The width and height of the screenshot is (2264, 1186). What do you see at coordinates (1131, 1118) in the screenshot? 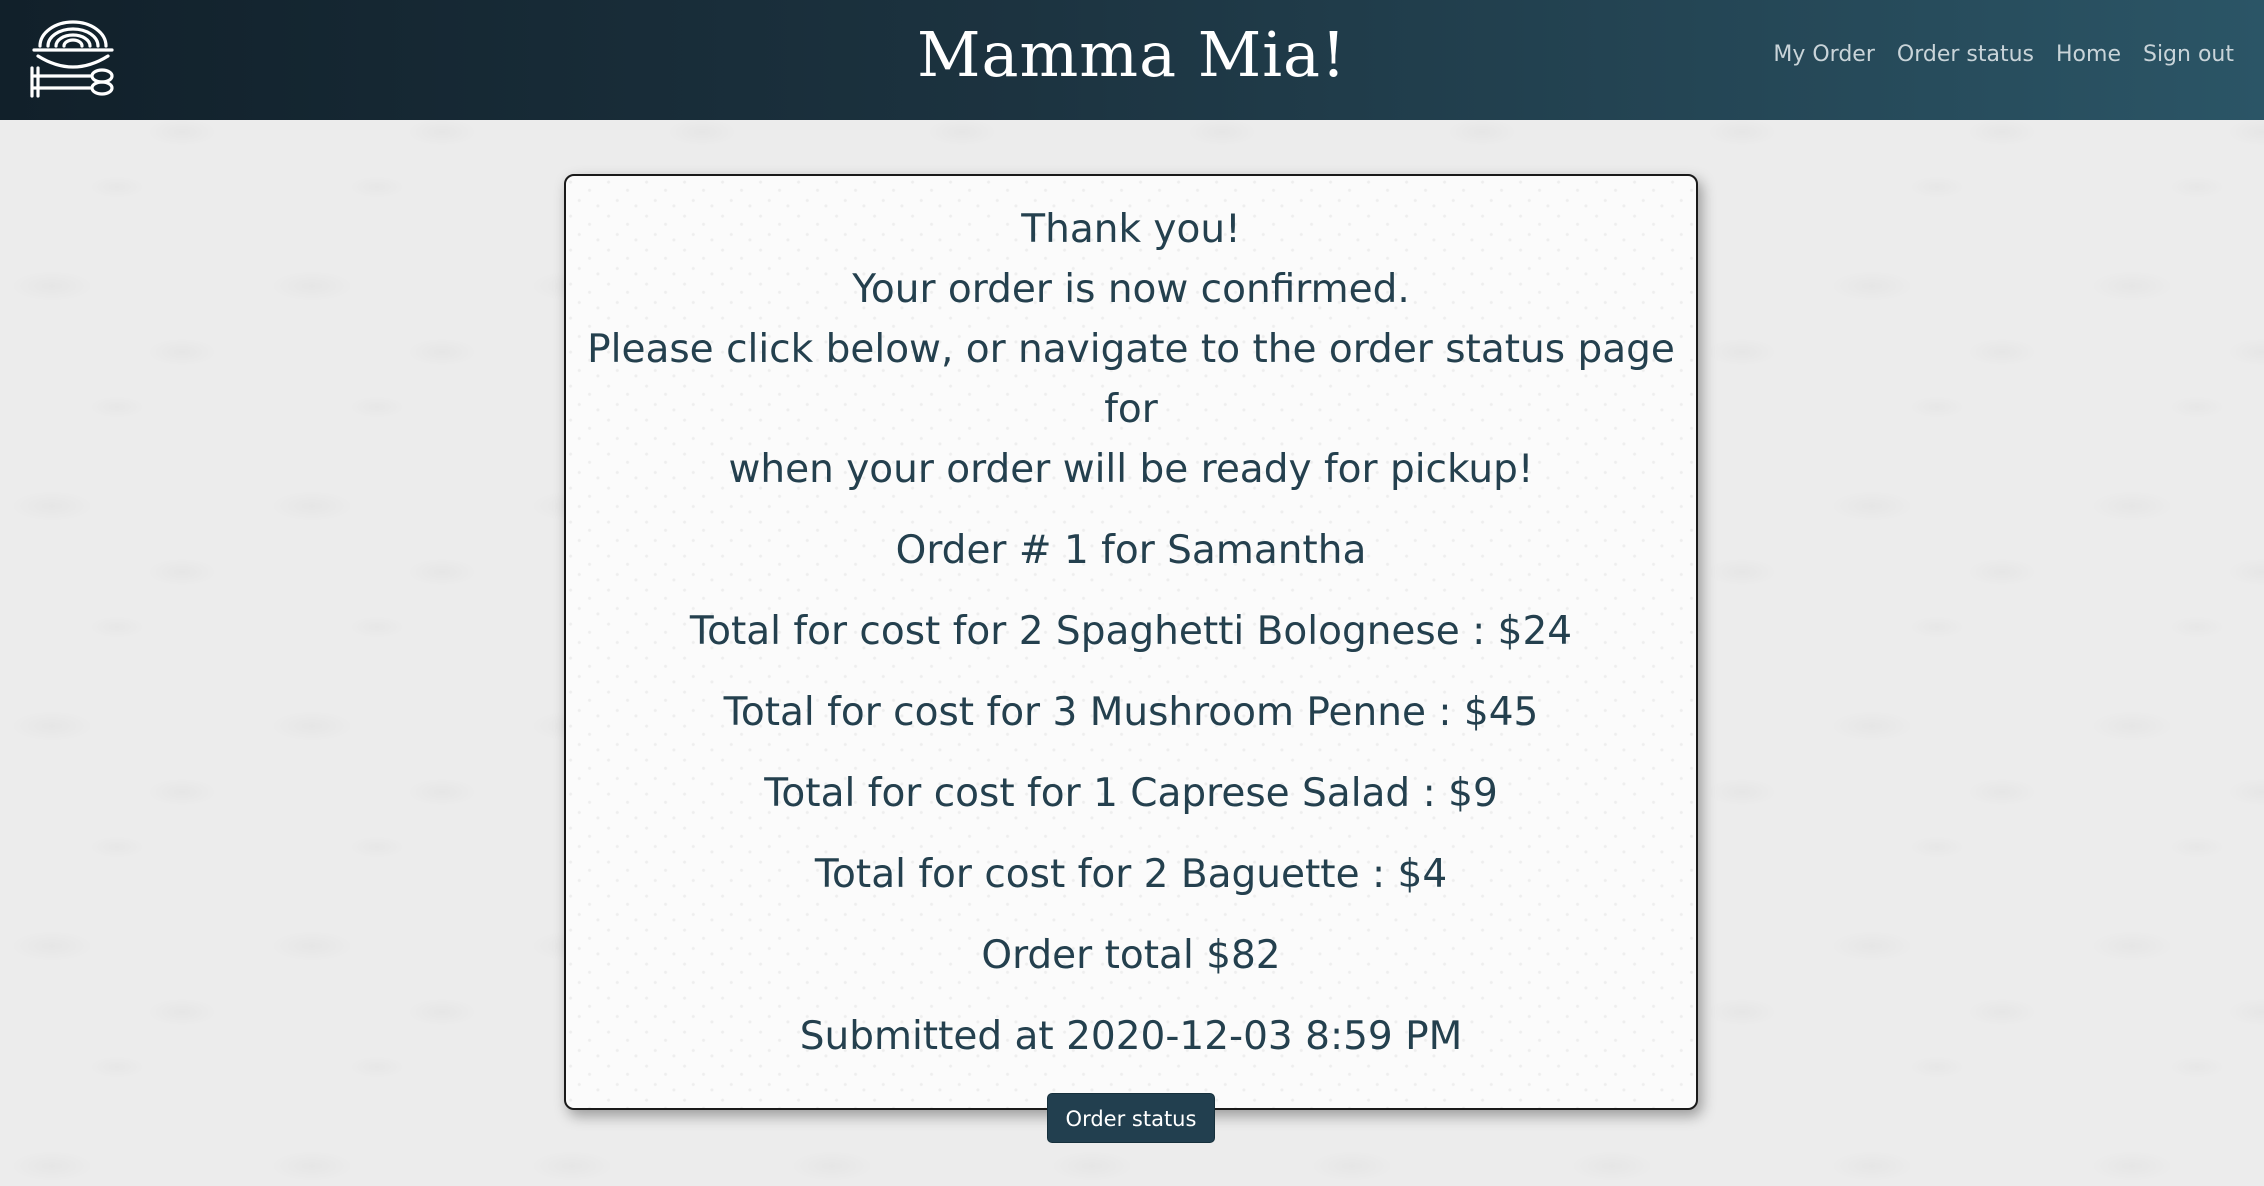
I see `order-status-button: Order status` at bounding box center [1131, 1118].